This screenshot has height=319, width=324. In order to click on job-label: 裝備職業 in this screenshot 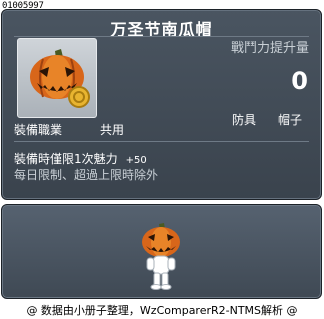, I will do `click(38, 130)`.